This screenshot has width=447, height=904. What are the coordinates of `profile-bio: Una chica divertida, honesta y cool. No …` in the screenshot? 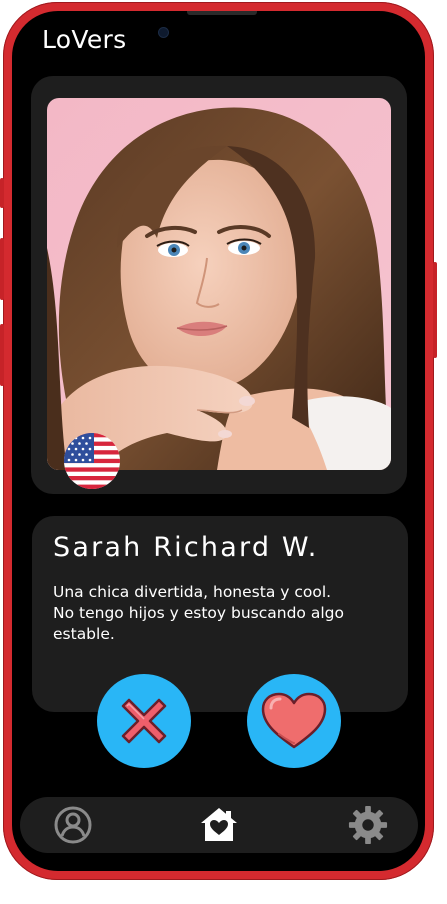 It's located at (223, 613).